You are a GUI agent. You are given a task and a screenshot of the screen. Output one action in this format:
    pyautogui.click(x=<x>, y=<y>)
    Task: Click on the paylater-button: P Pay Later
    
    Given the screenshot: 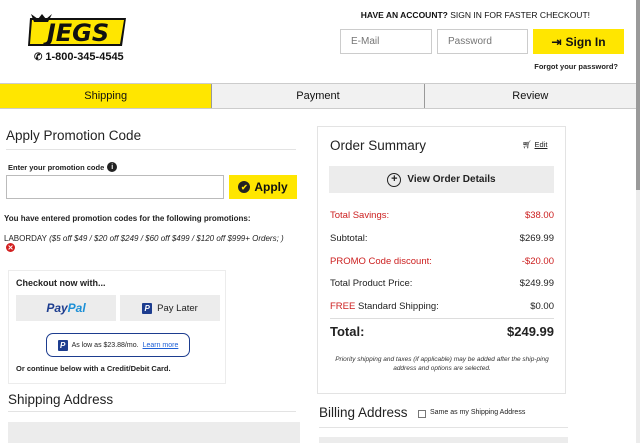 What is the action you would take?
    pyautogui.click(x=170, y=308)
    